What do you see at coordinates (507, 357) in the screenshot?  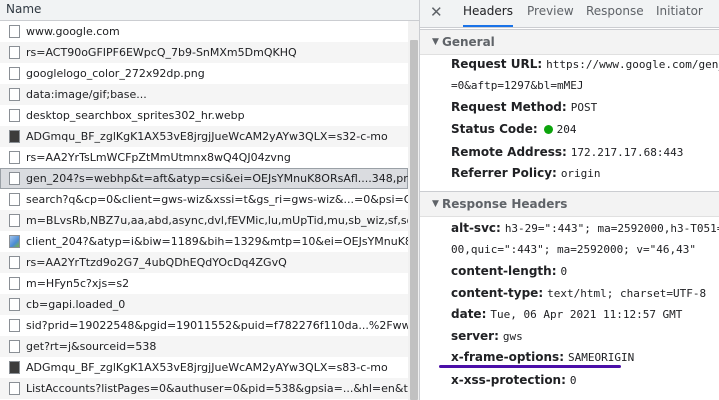 I see `x-frame-options-key: x-frame-options:` at bounding box center [507, 357].